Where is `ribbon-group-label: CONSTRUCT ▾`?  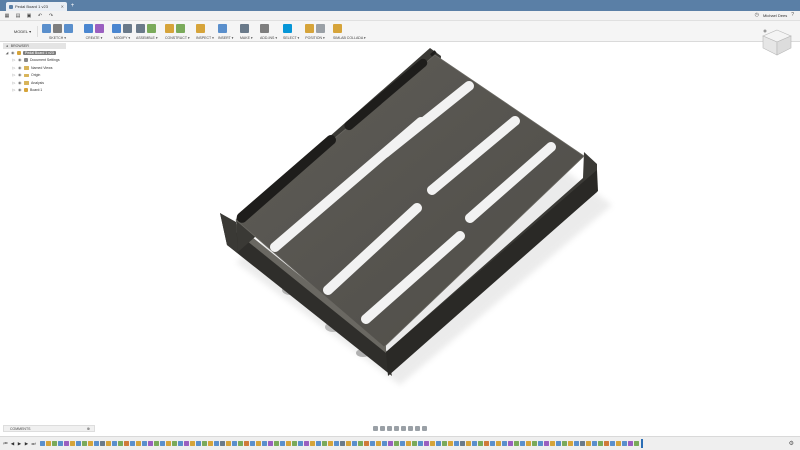
ribbon-group-label: CONSTRUCT ▾ is located at coordinates (177, 38).